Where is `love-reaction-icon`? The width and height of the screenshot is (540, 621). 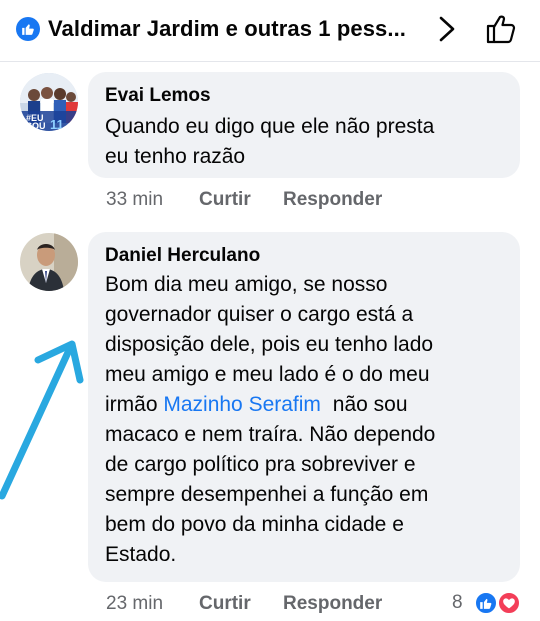 love-reaction-icon is located at coordinates (509, 603).